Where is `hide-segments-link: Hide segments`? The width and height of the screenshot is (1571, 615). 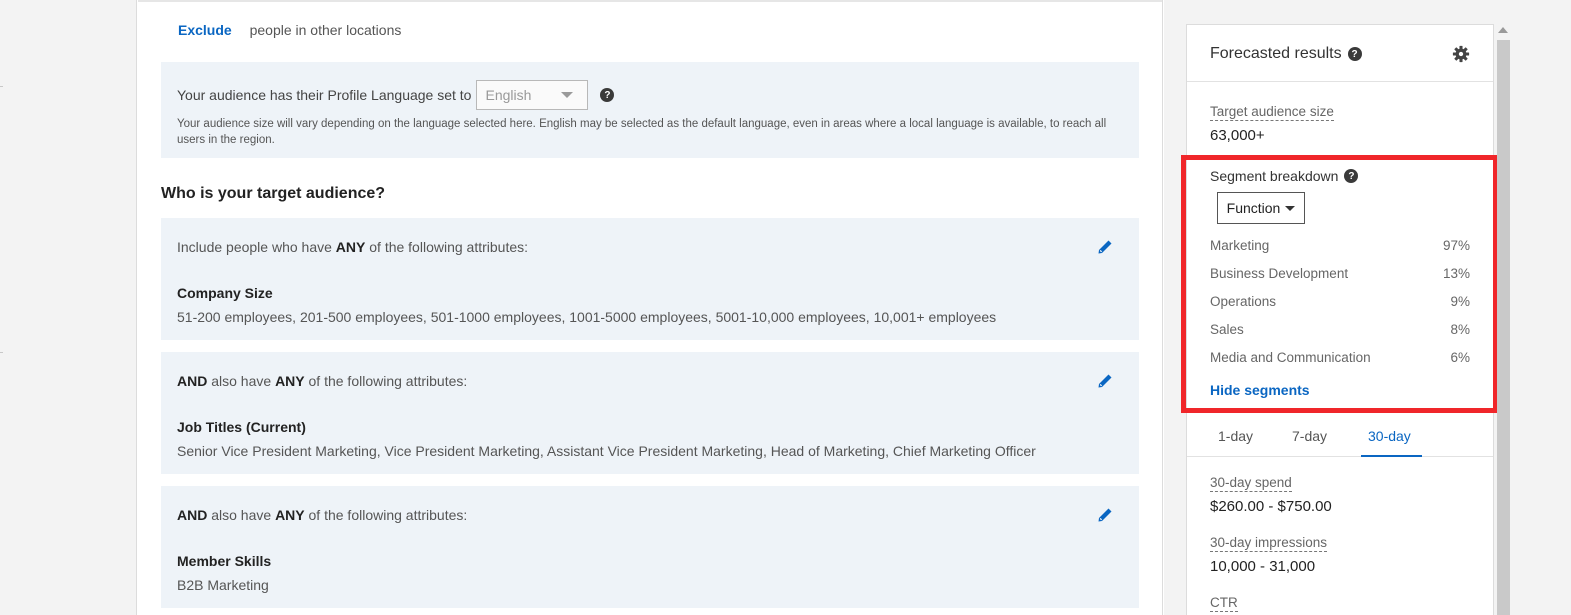
hide-segments-link: Hide segments is located at coordinates (1260, 390).